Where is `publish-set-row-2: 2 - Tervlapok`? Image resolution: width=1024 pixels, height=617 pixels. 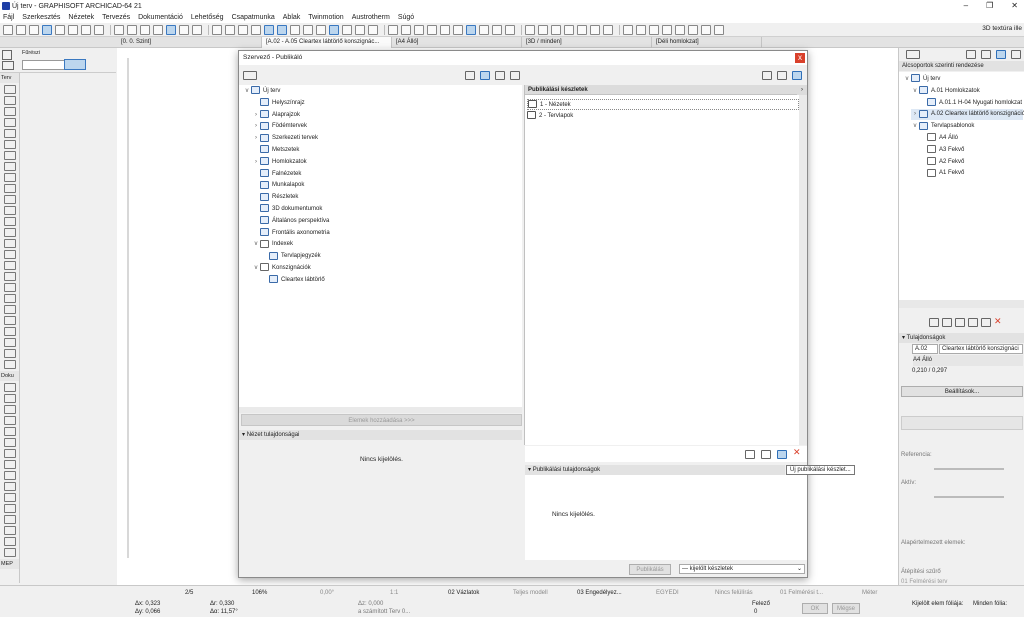 publish-set-row-2: 2 - Tervlapok is located at coordinates (550, 116).